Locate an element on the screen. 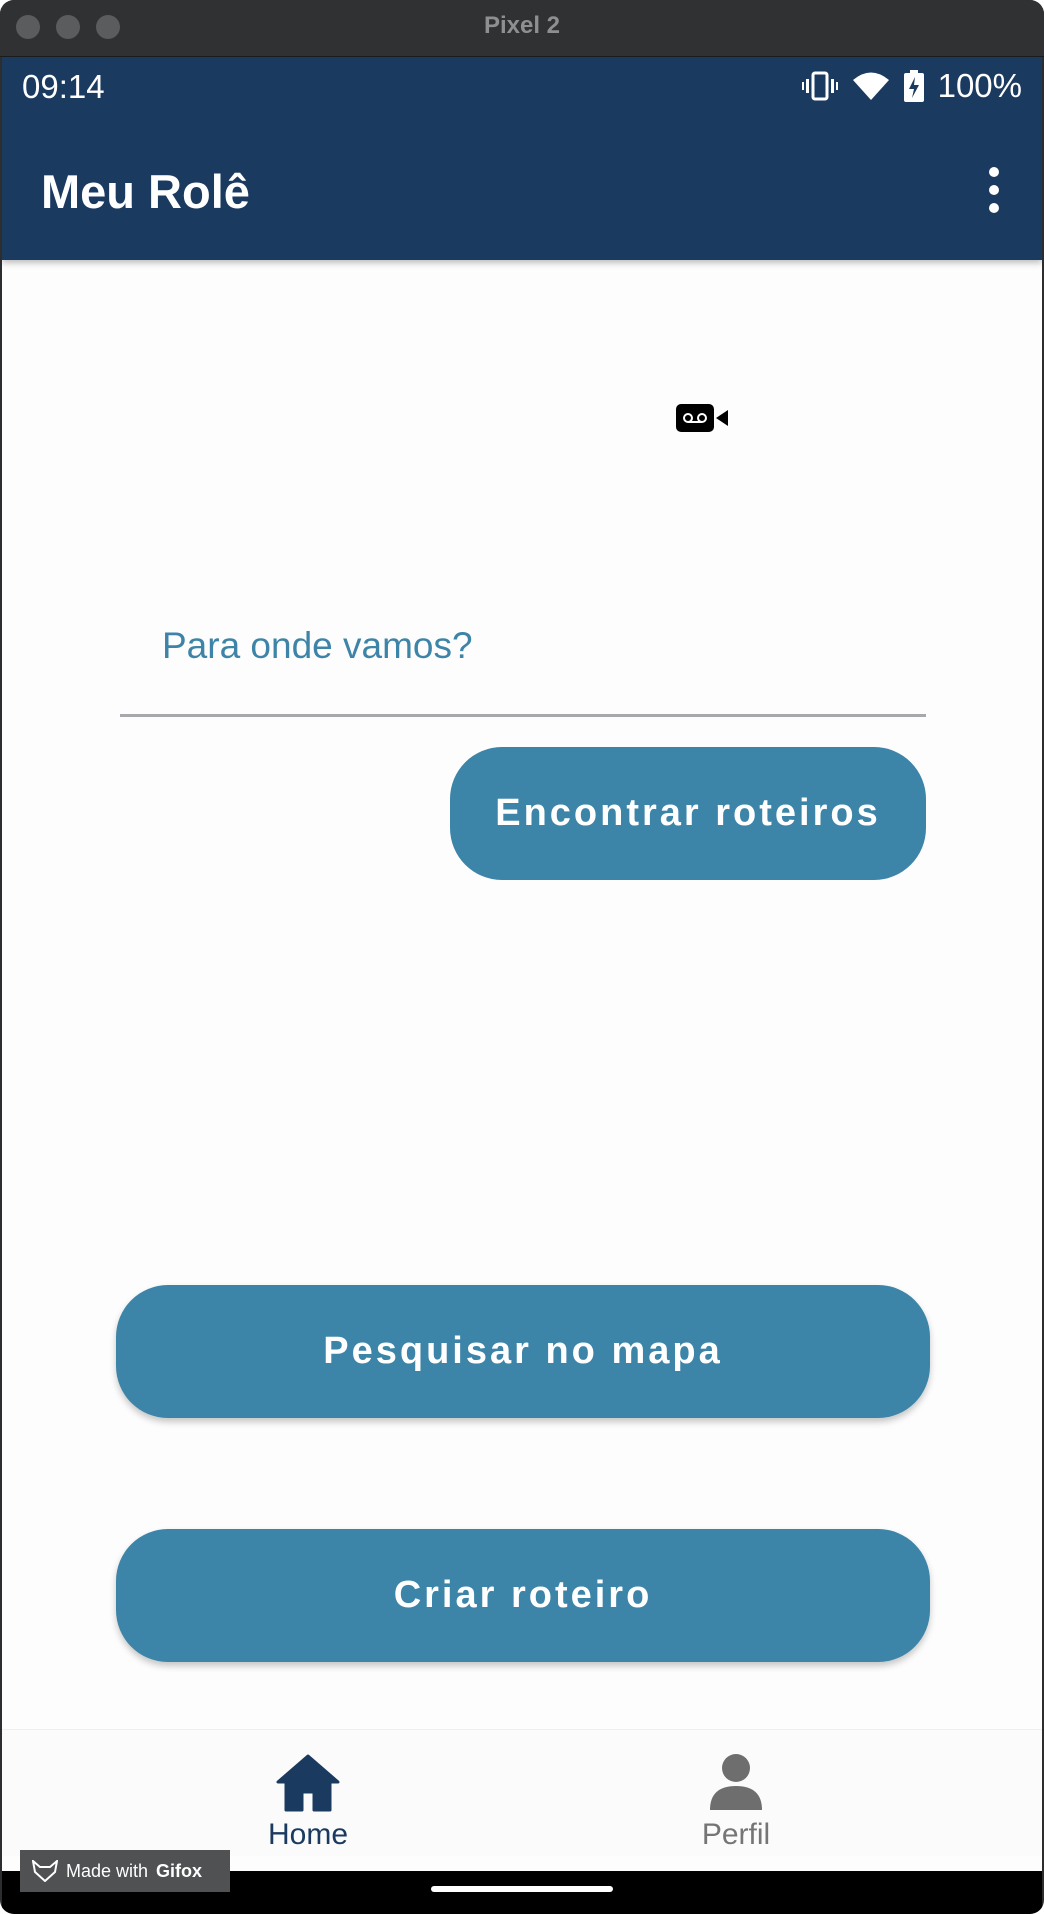 This screenshot has width=1044, height=1914. fox-logo-icon is located at coordinates (45, 1871).